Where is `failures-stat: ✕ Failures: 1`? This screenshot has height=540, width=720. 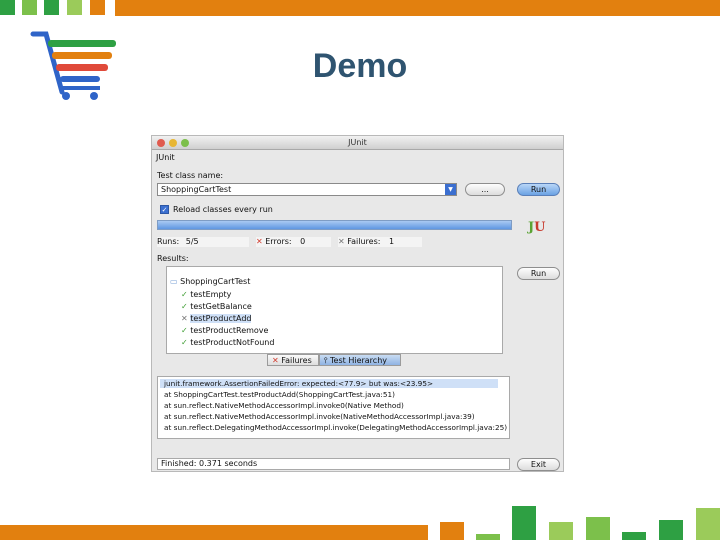 failures-stat: ✕ Failures: 1 is located at coordinates (380, 242).